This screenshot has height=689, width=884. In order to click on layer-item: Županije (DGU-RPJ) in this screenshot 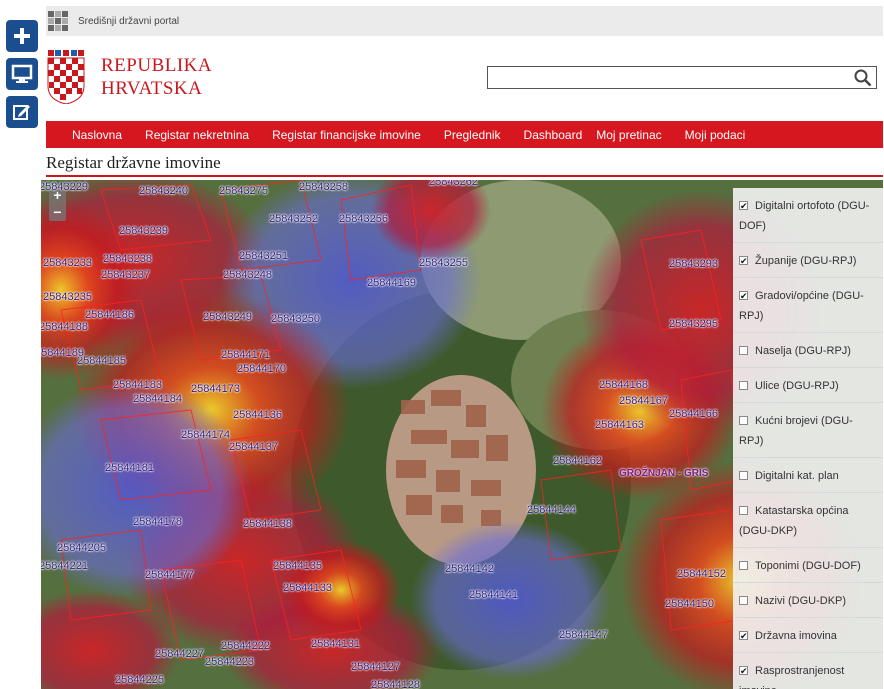, I will do `click(808, 260)`.